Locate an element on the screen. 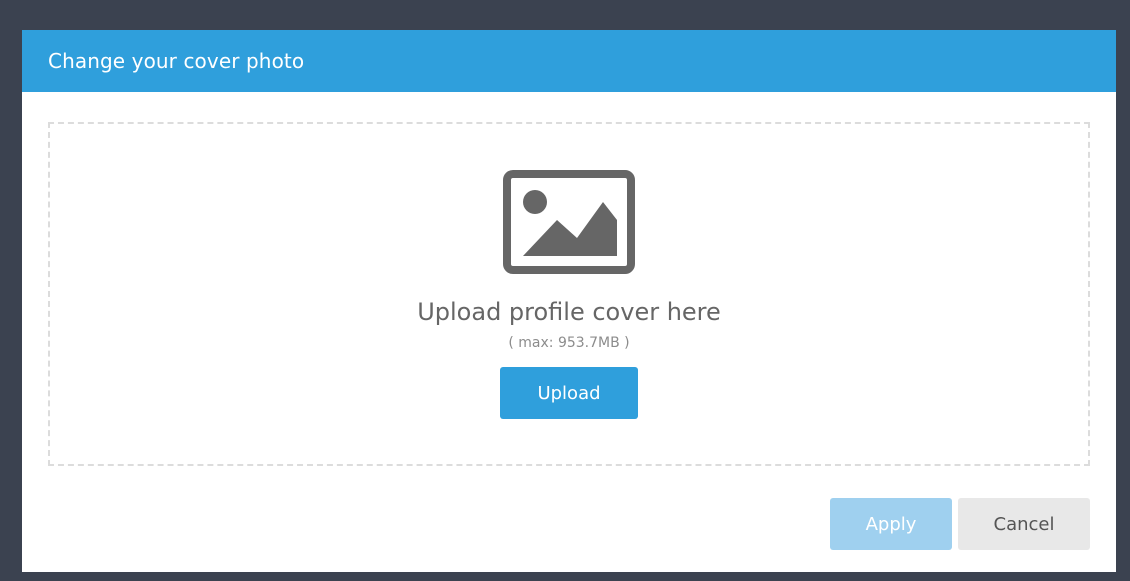 The height and width of the screenshot is (581, 1130). file-size-limit: ( max: 953.7MB ) is located at coordinates (569, 343).